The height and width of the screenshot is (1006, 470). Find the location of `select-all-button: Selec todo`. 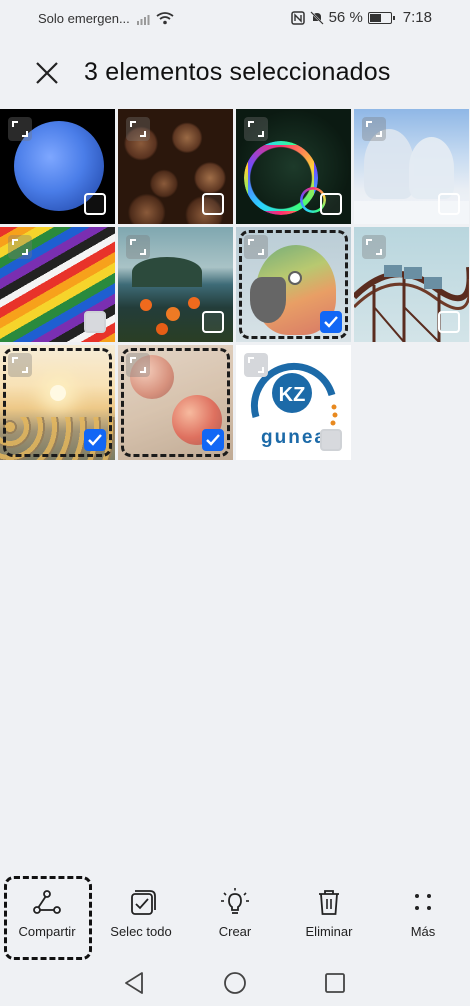

select-all-button: Selec todo is located at coordinates (141, 913).